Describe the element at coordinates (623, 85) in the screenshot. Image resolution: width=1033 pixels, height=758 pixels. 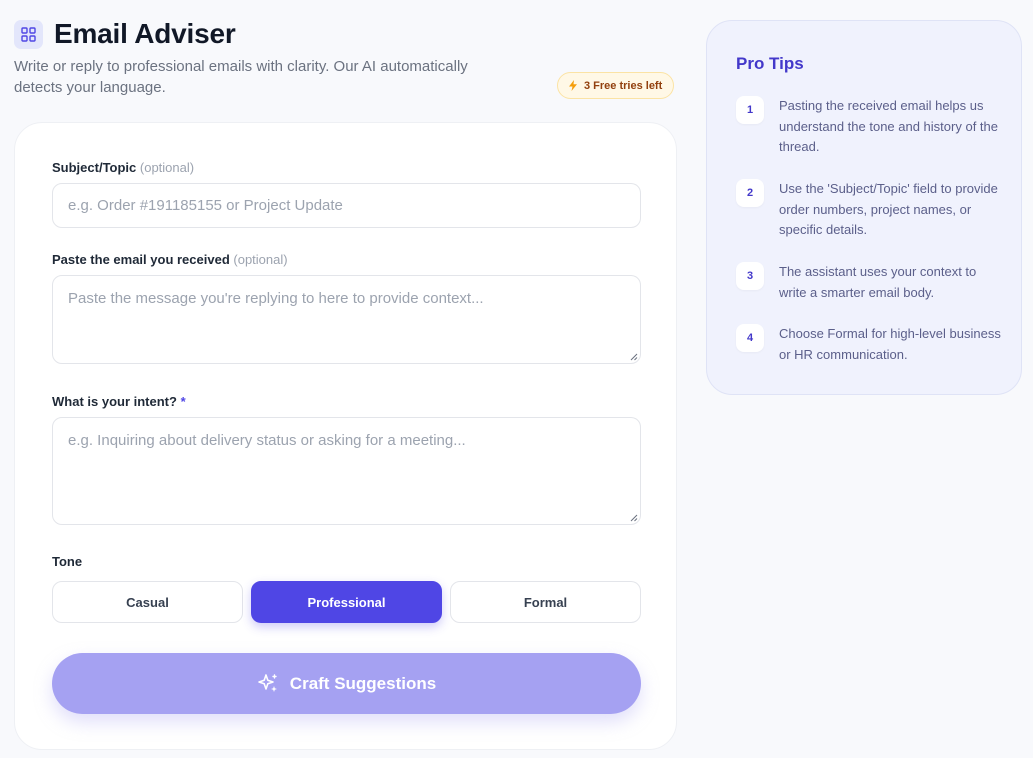
I see `free-tries-text: 3 Free tries left` at that location.